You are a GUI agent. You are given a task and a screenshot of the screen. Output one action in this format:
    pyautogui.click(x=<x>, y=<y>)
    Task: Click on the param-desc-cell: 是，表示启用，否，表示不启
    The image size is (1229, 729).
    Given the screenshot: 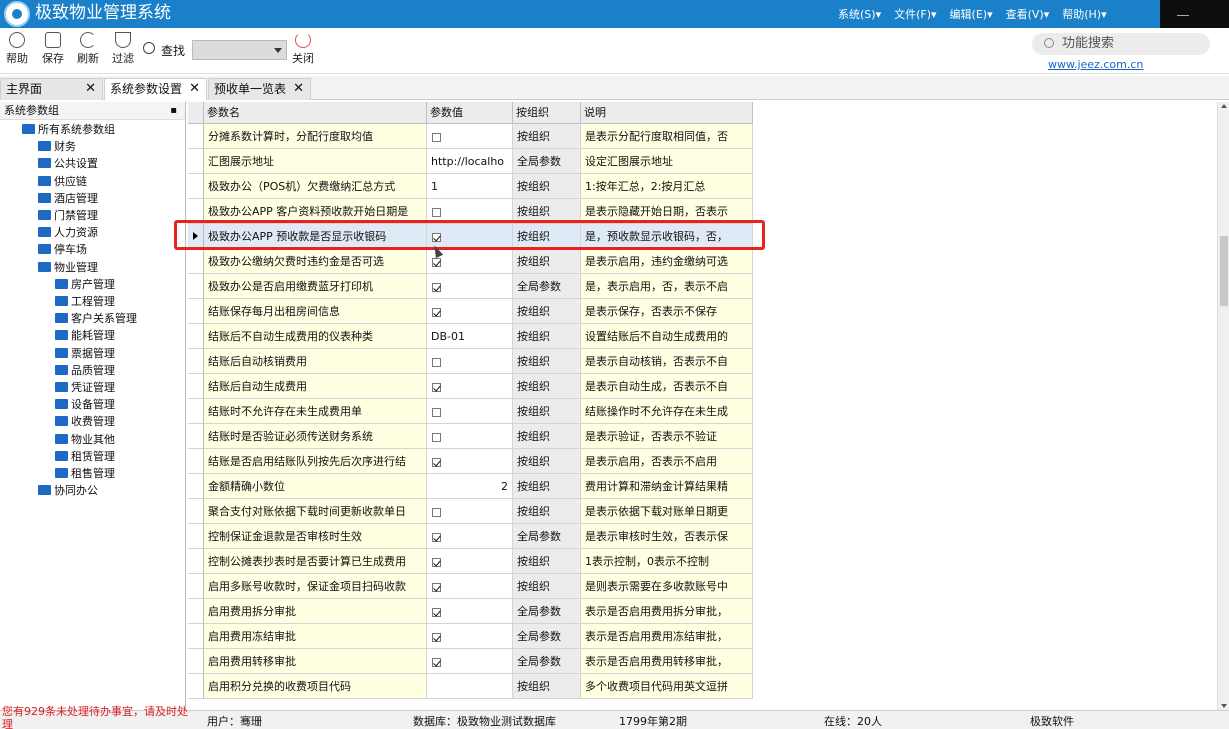 What is the action you would take?
    pyautogui.click(x=667, y=286)
    